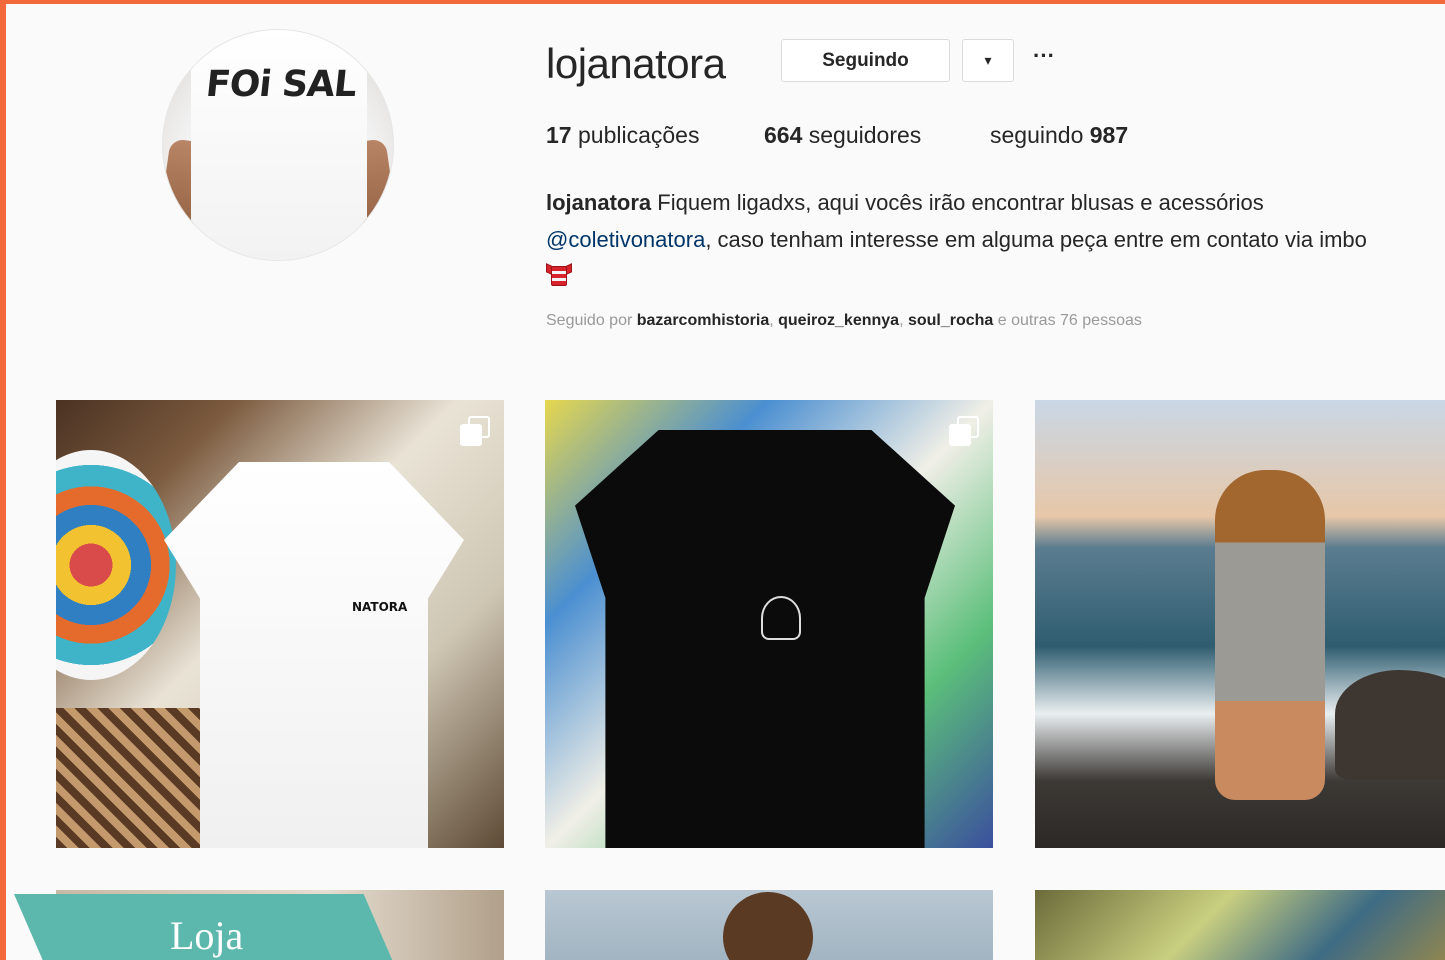 The height and width of the screenshot is (960, 1445). I want to click on followers-stat: 664 seguidores, so click(842, 135).